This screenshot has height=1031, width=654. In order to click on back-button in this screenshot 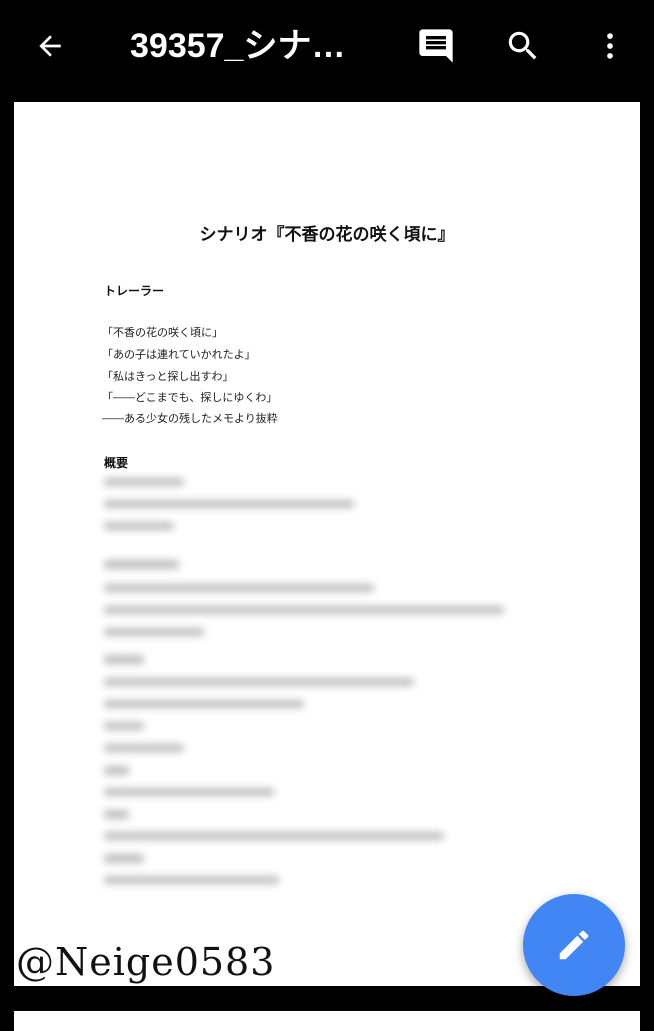, I will do `click(50, 46)`.